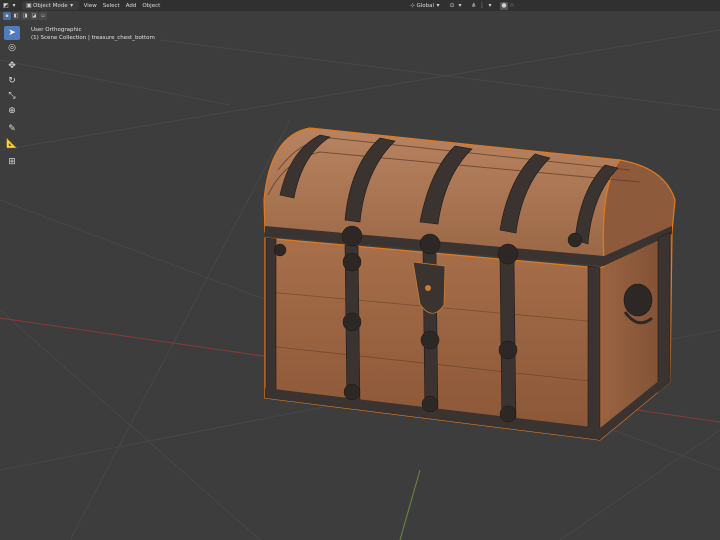  I want to click on tool-scale: ⤡, so click(12, 96).